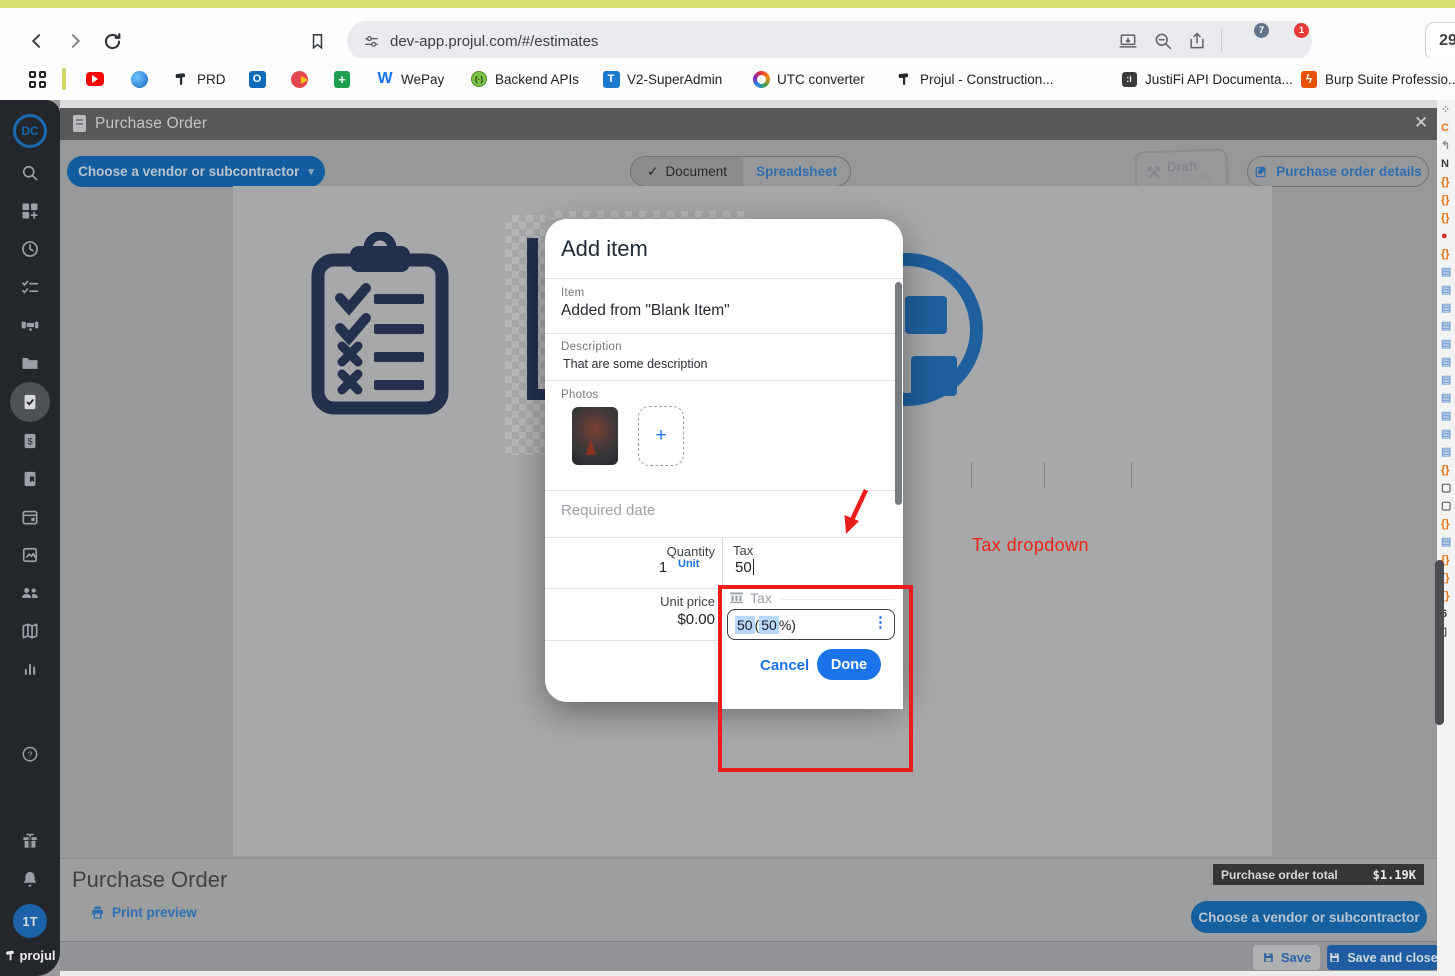  What do you see at coordinates (30, 287) in the screenshot?
I see `tasks-icon` at bounding box center [30, 287].